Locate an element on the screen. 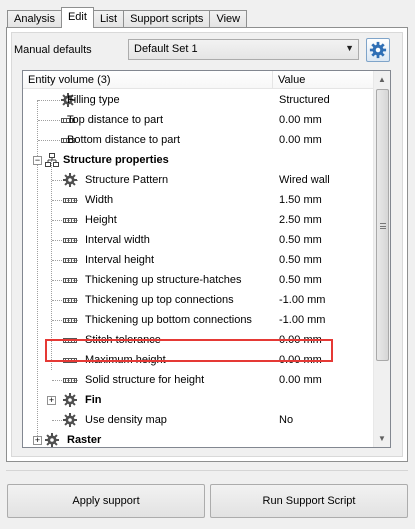 The width and height of the screenshot is (415, 529). tab-list: List is located at coordinates (108, 19).